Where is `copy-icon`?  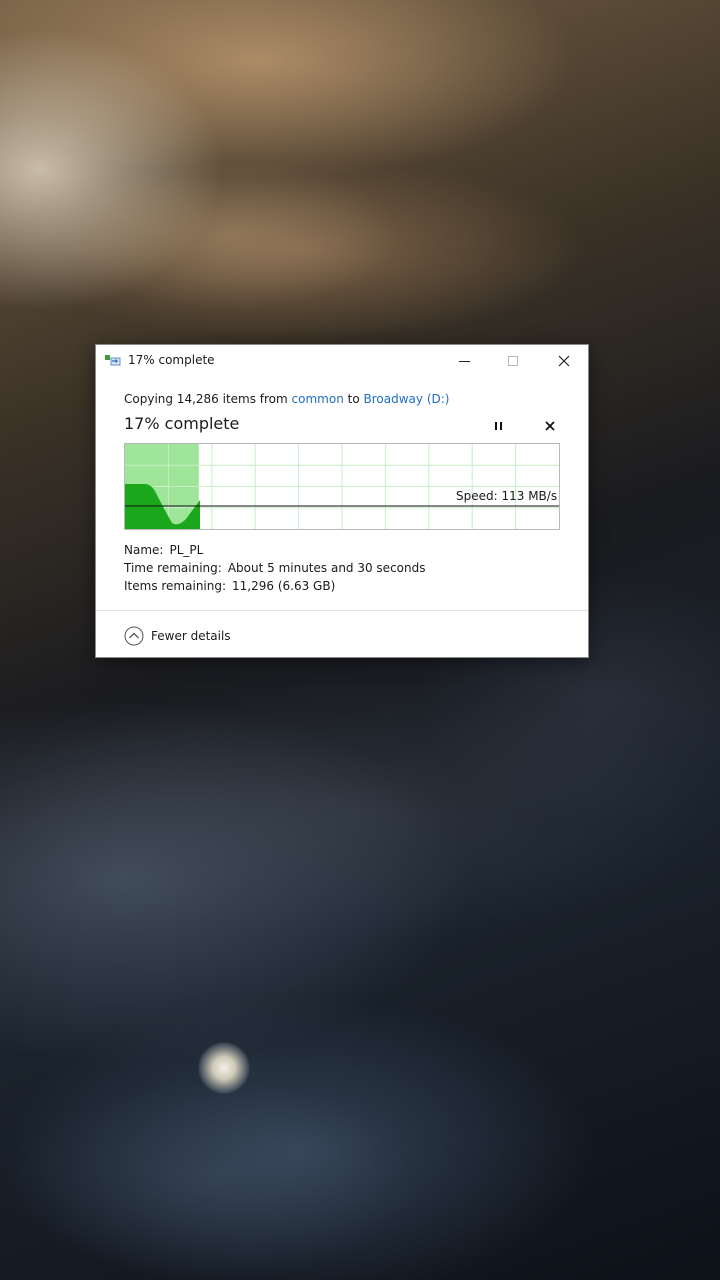
copy-icon is located at coordinates (113, 360).